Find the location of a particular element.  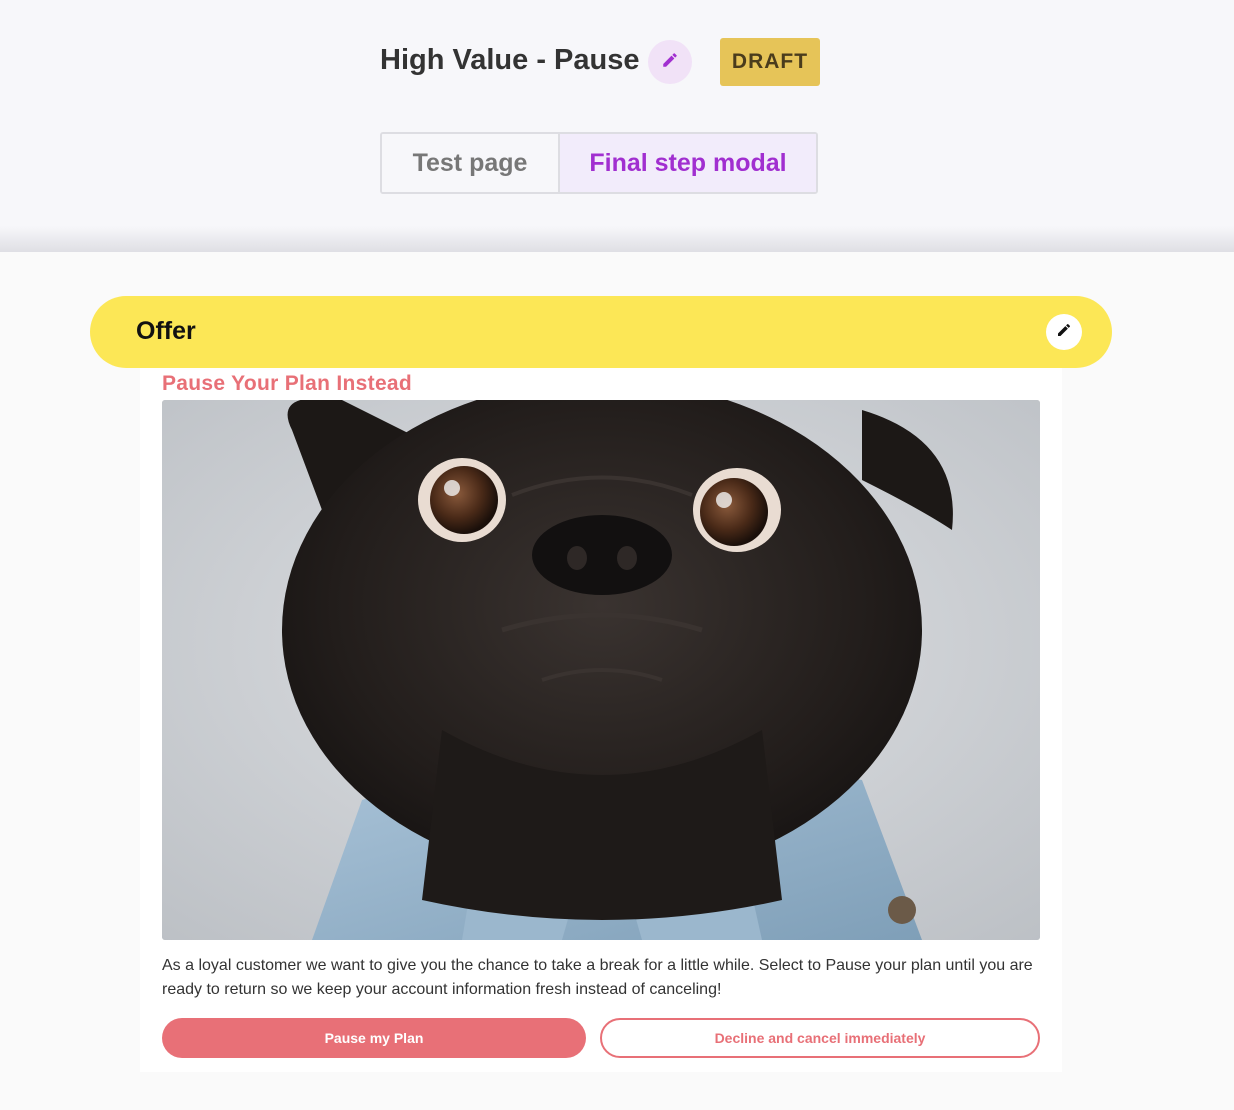

edit-offer-button is located at coordinates (1064, 332).